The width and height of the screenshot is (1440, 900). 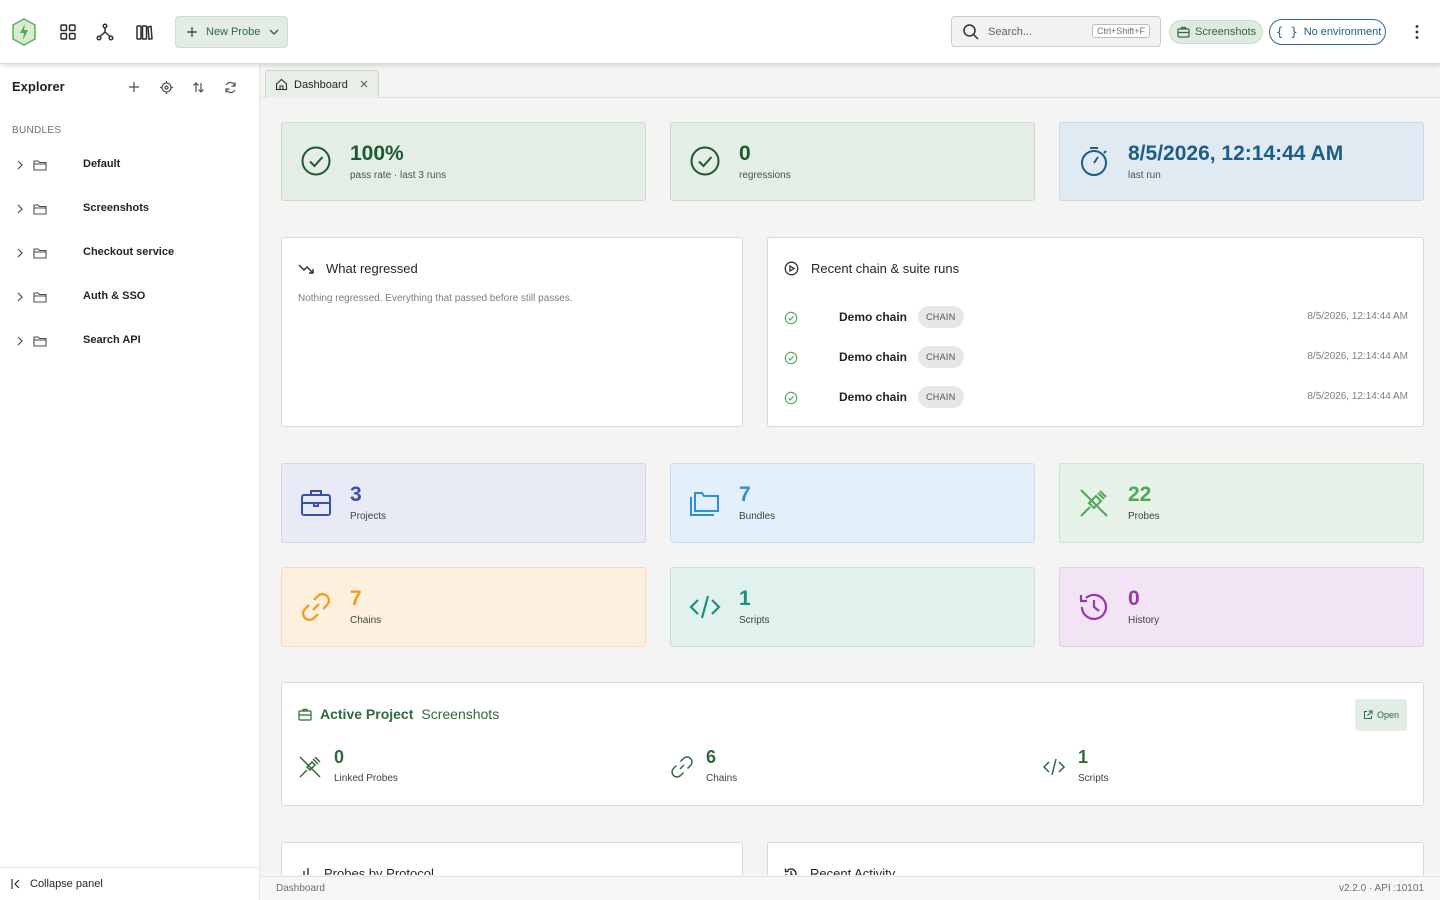 I want to click on grid-icon, so click(x=68, y=32).